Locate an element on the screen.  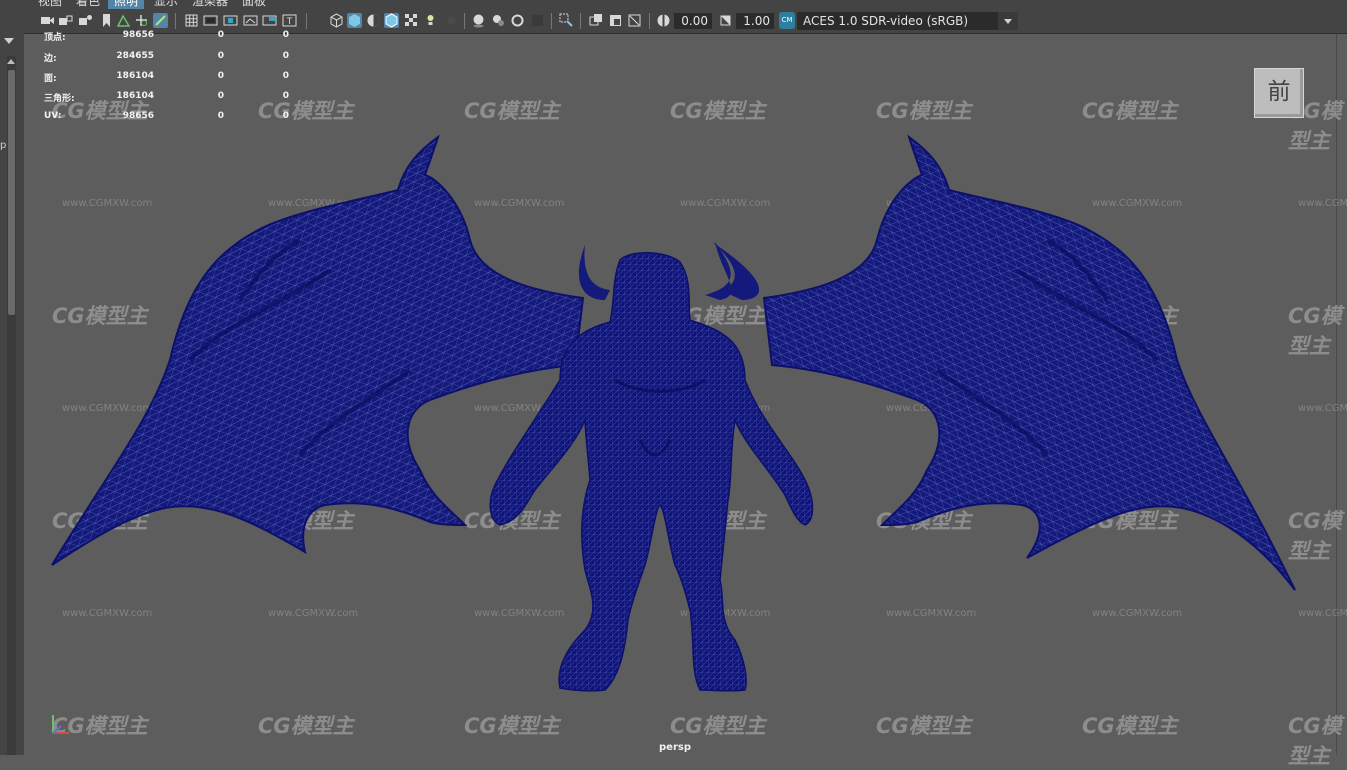
scroll-up-arrow-icon is located at coordinates (11, 61).